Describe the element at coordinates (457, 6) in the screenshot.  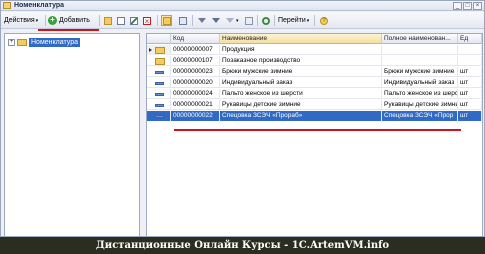
I see `minimize-button: _` at that location.